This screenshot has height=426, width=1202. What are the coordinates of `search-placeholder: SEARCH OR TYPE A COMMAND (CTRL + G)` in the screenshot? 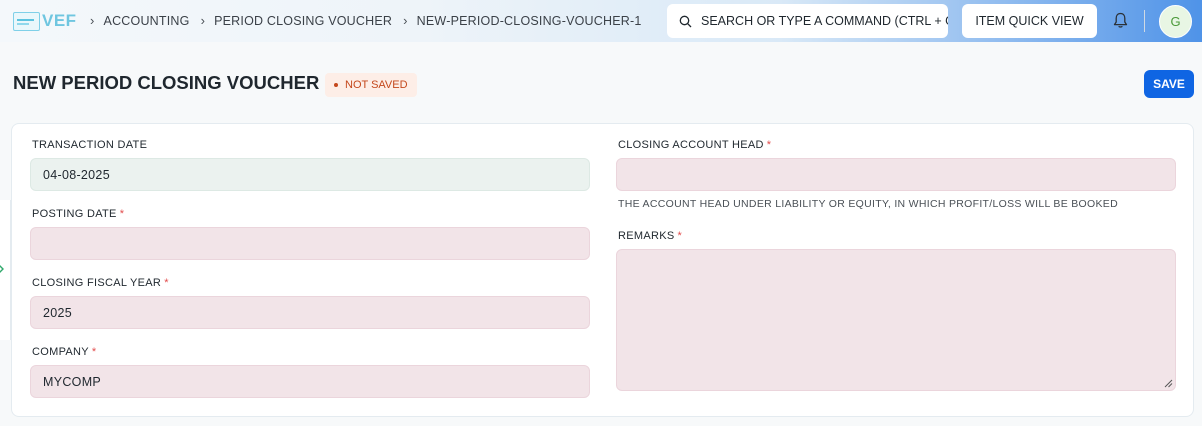 It's located at (824, 21).